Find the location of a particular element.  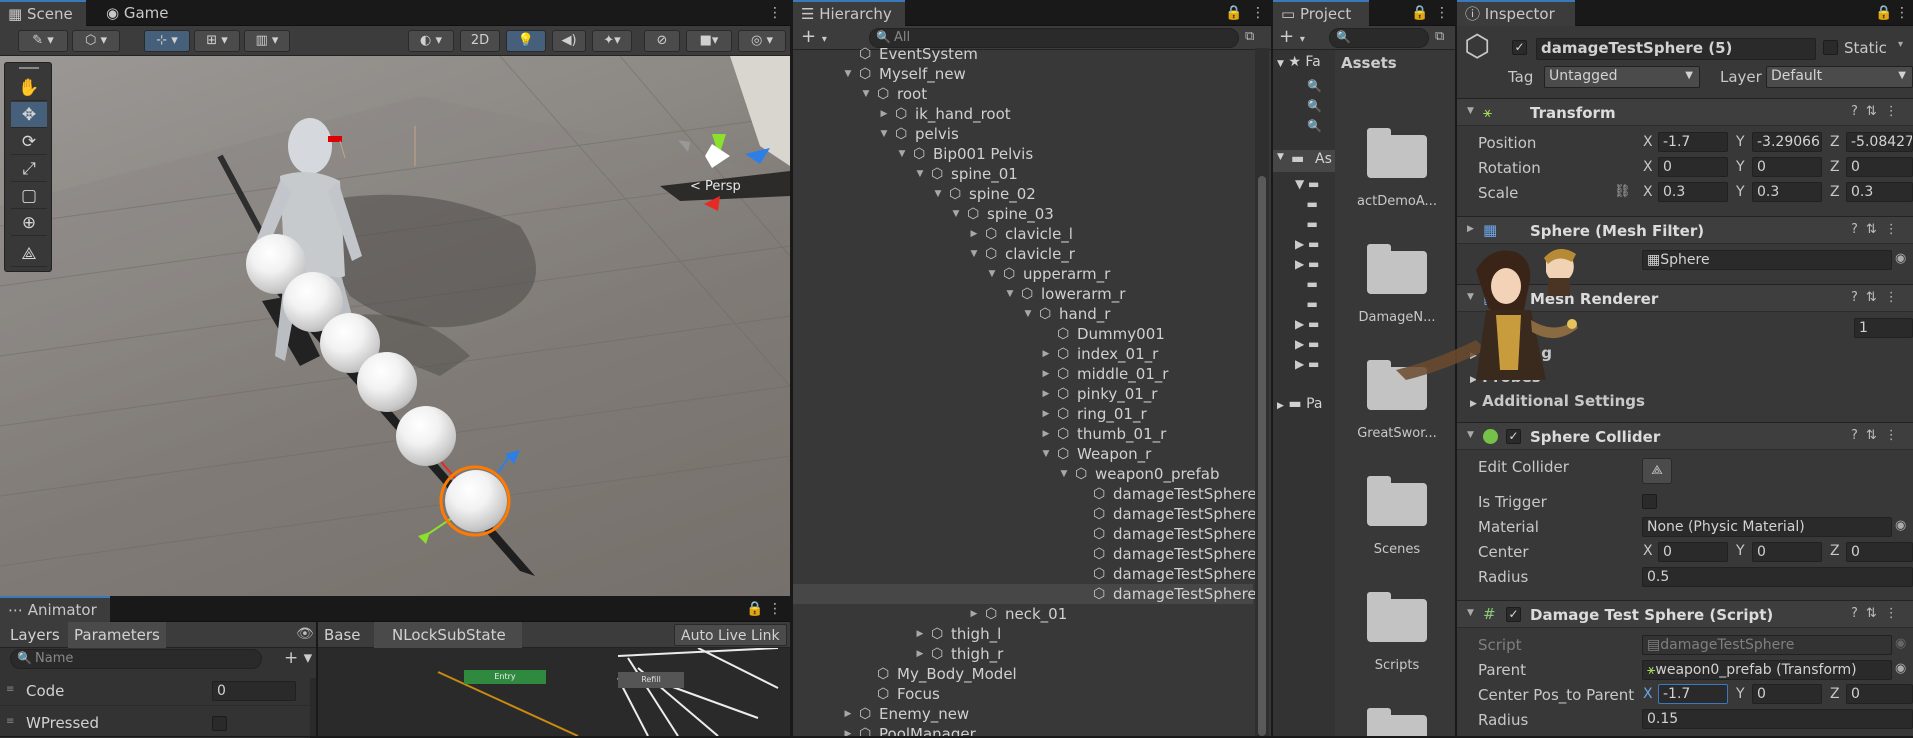

hierarchy-item: ▼ ⬡ Bip001 Pelvis is located at coordinates (1023, 154).